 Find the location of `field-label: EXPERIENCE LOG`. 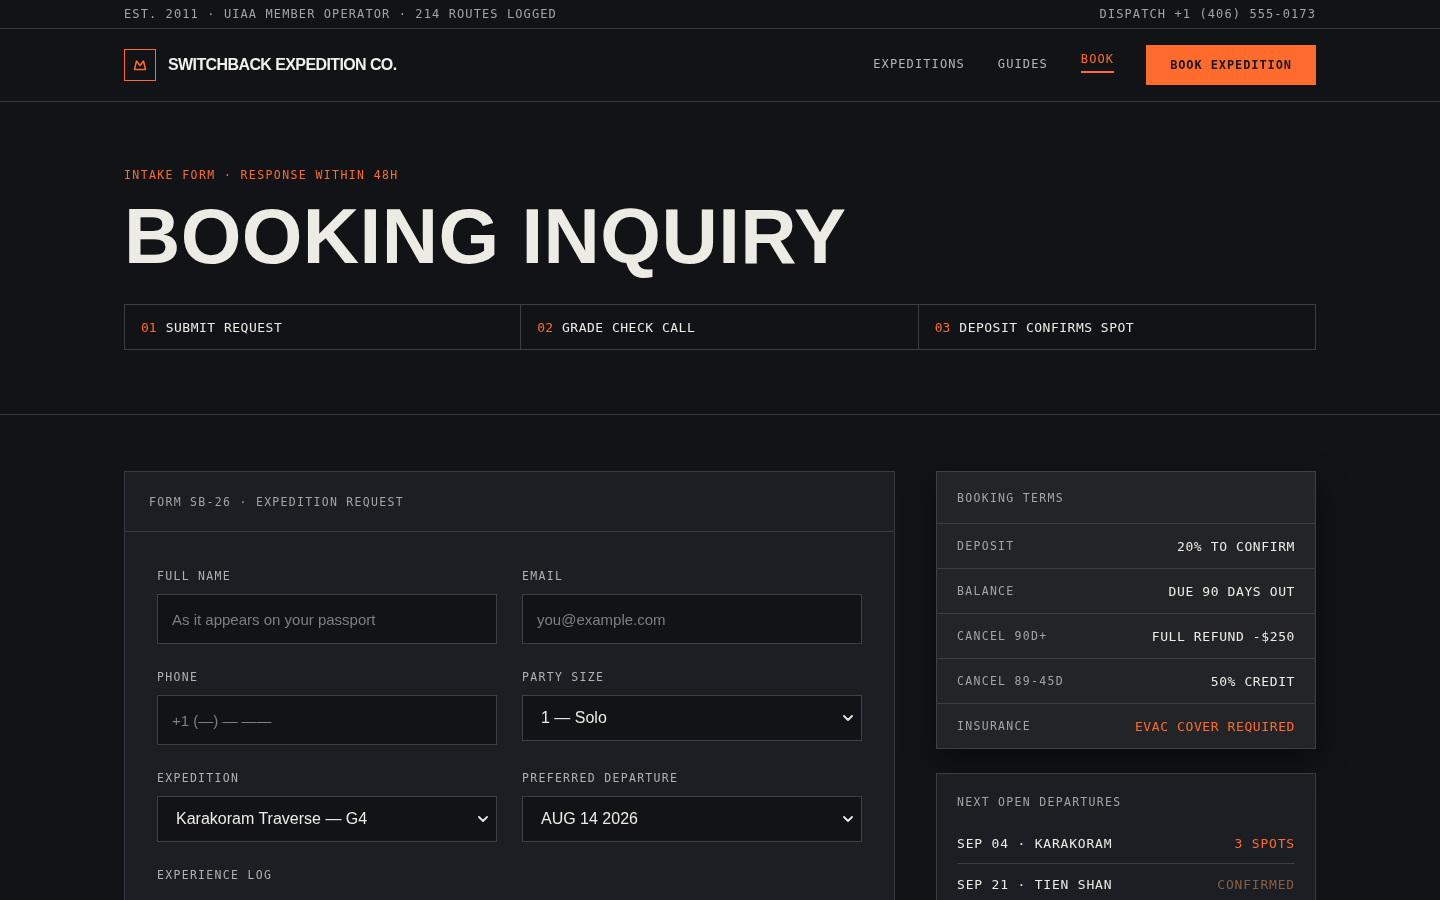

field-label: EXPERIENCE LOG is located at coordinates (215, 875).